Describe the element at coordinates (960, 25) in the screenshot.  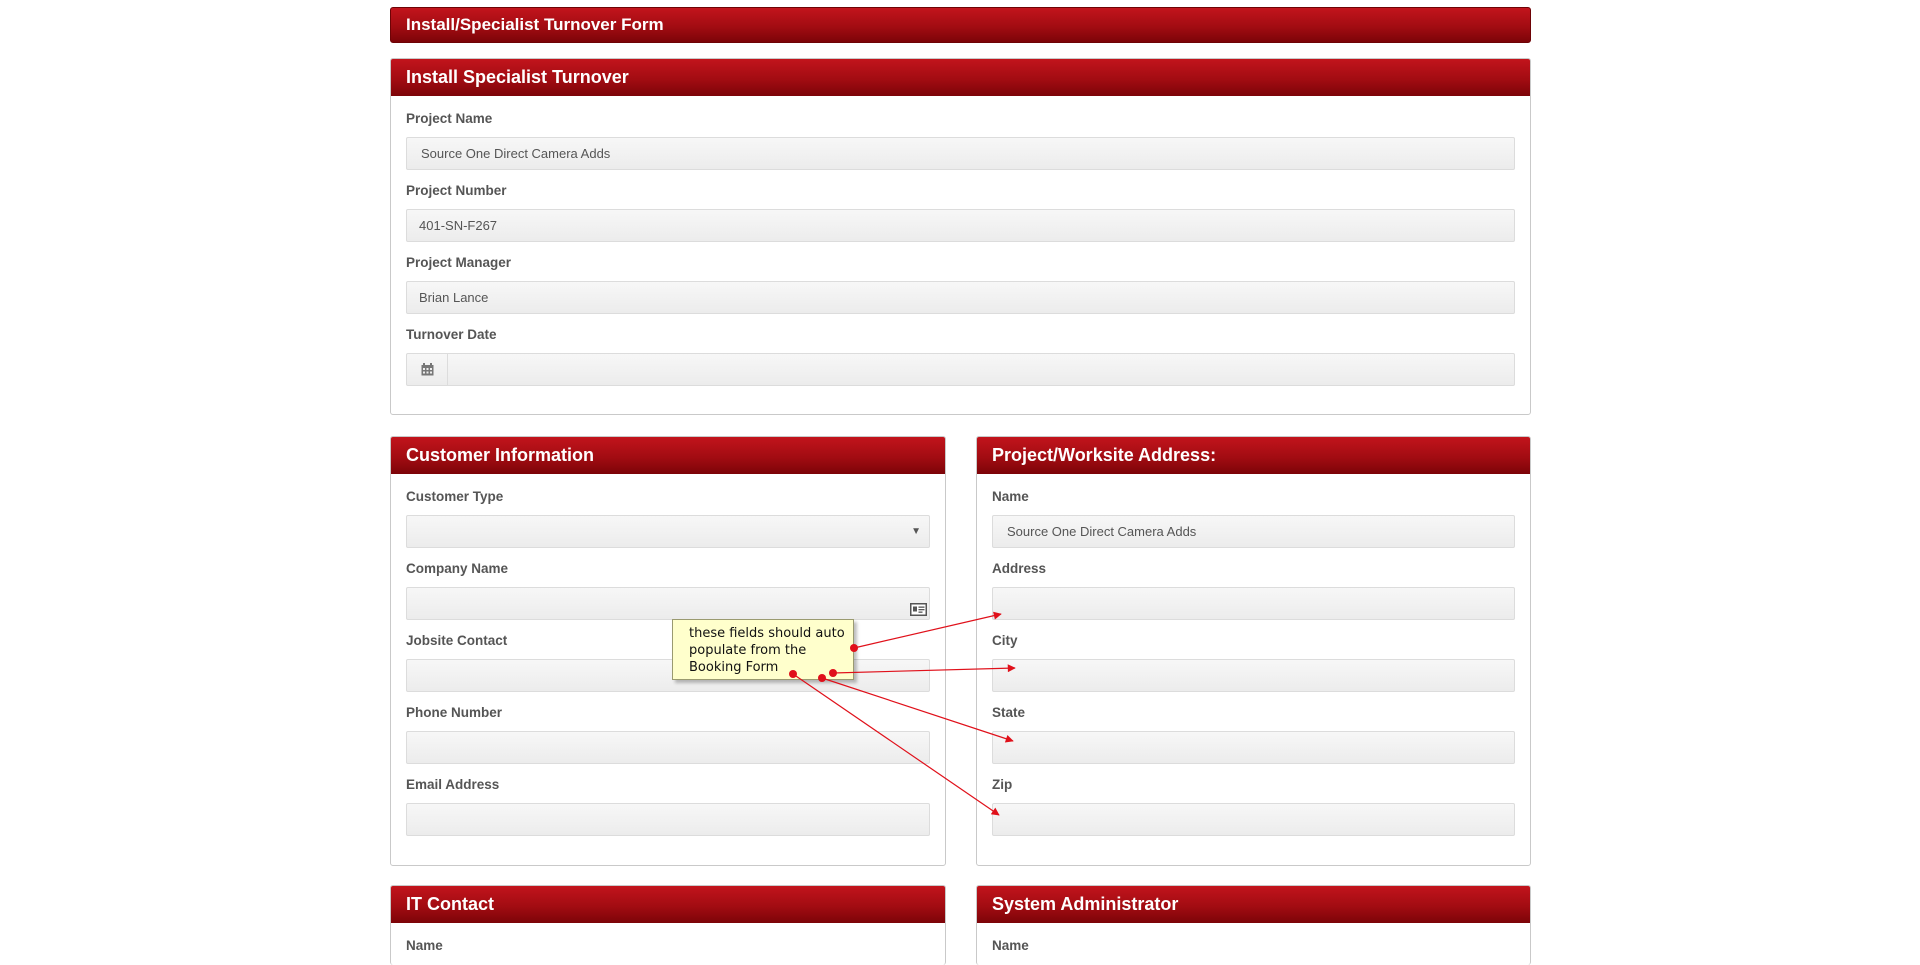
I see `form-title-bar: Install/Specialist Turnover Form` at that location.